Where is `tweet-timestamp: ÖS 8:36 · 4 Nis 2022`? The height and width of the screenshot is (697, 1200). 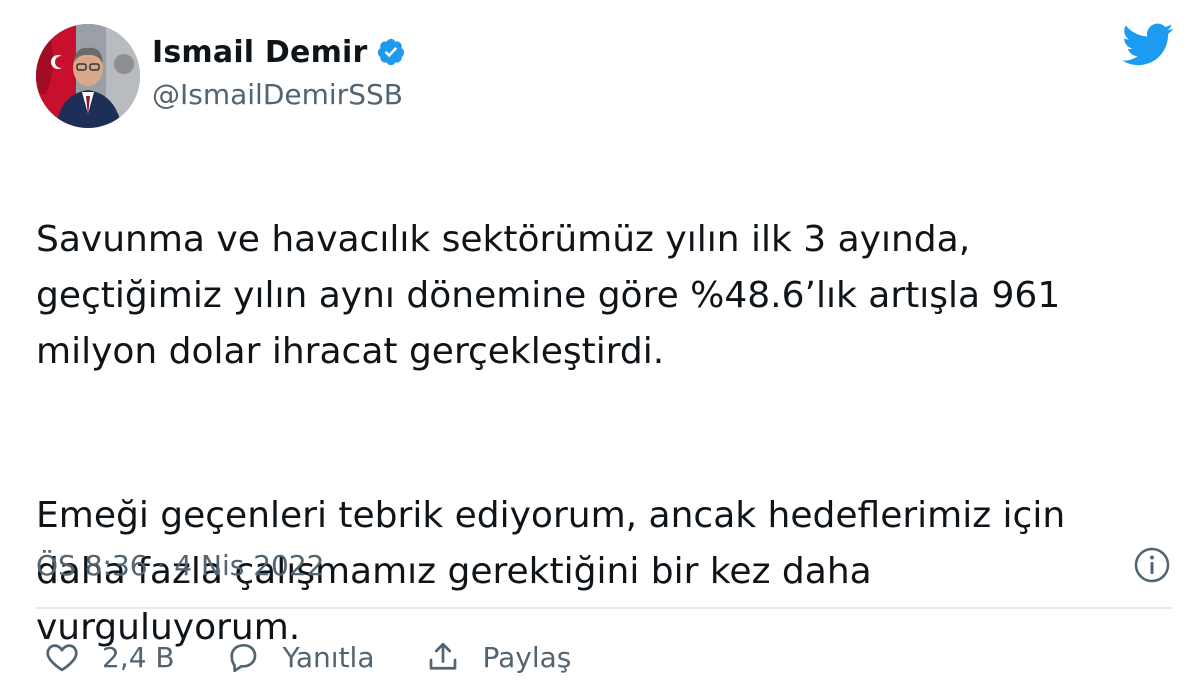
tweet-timestamp: ÖS 8:36 · 4 Nis 2022 is located at coordinates (180, 566).